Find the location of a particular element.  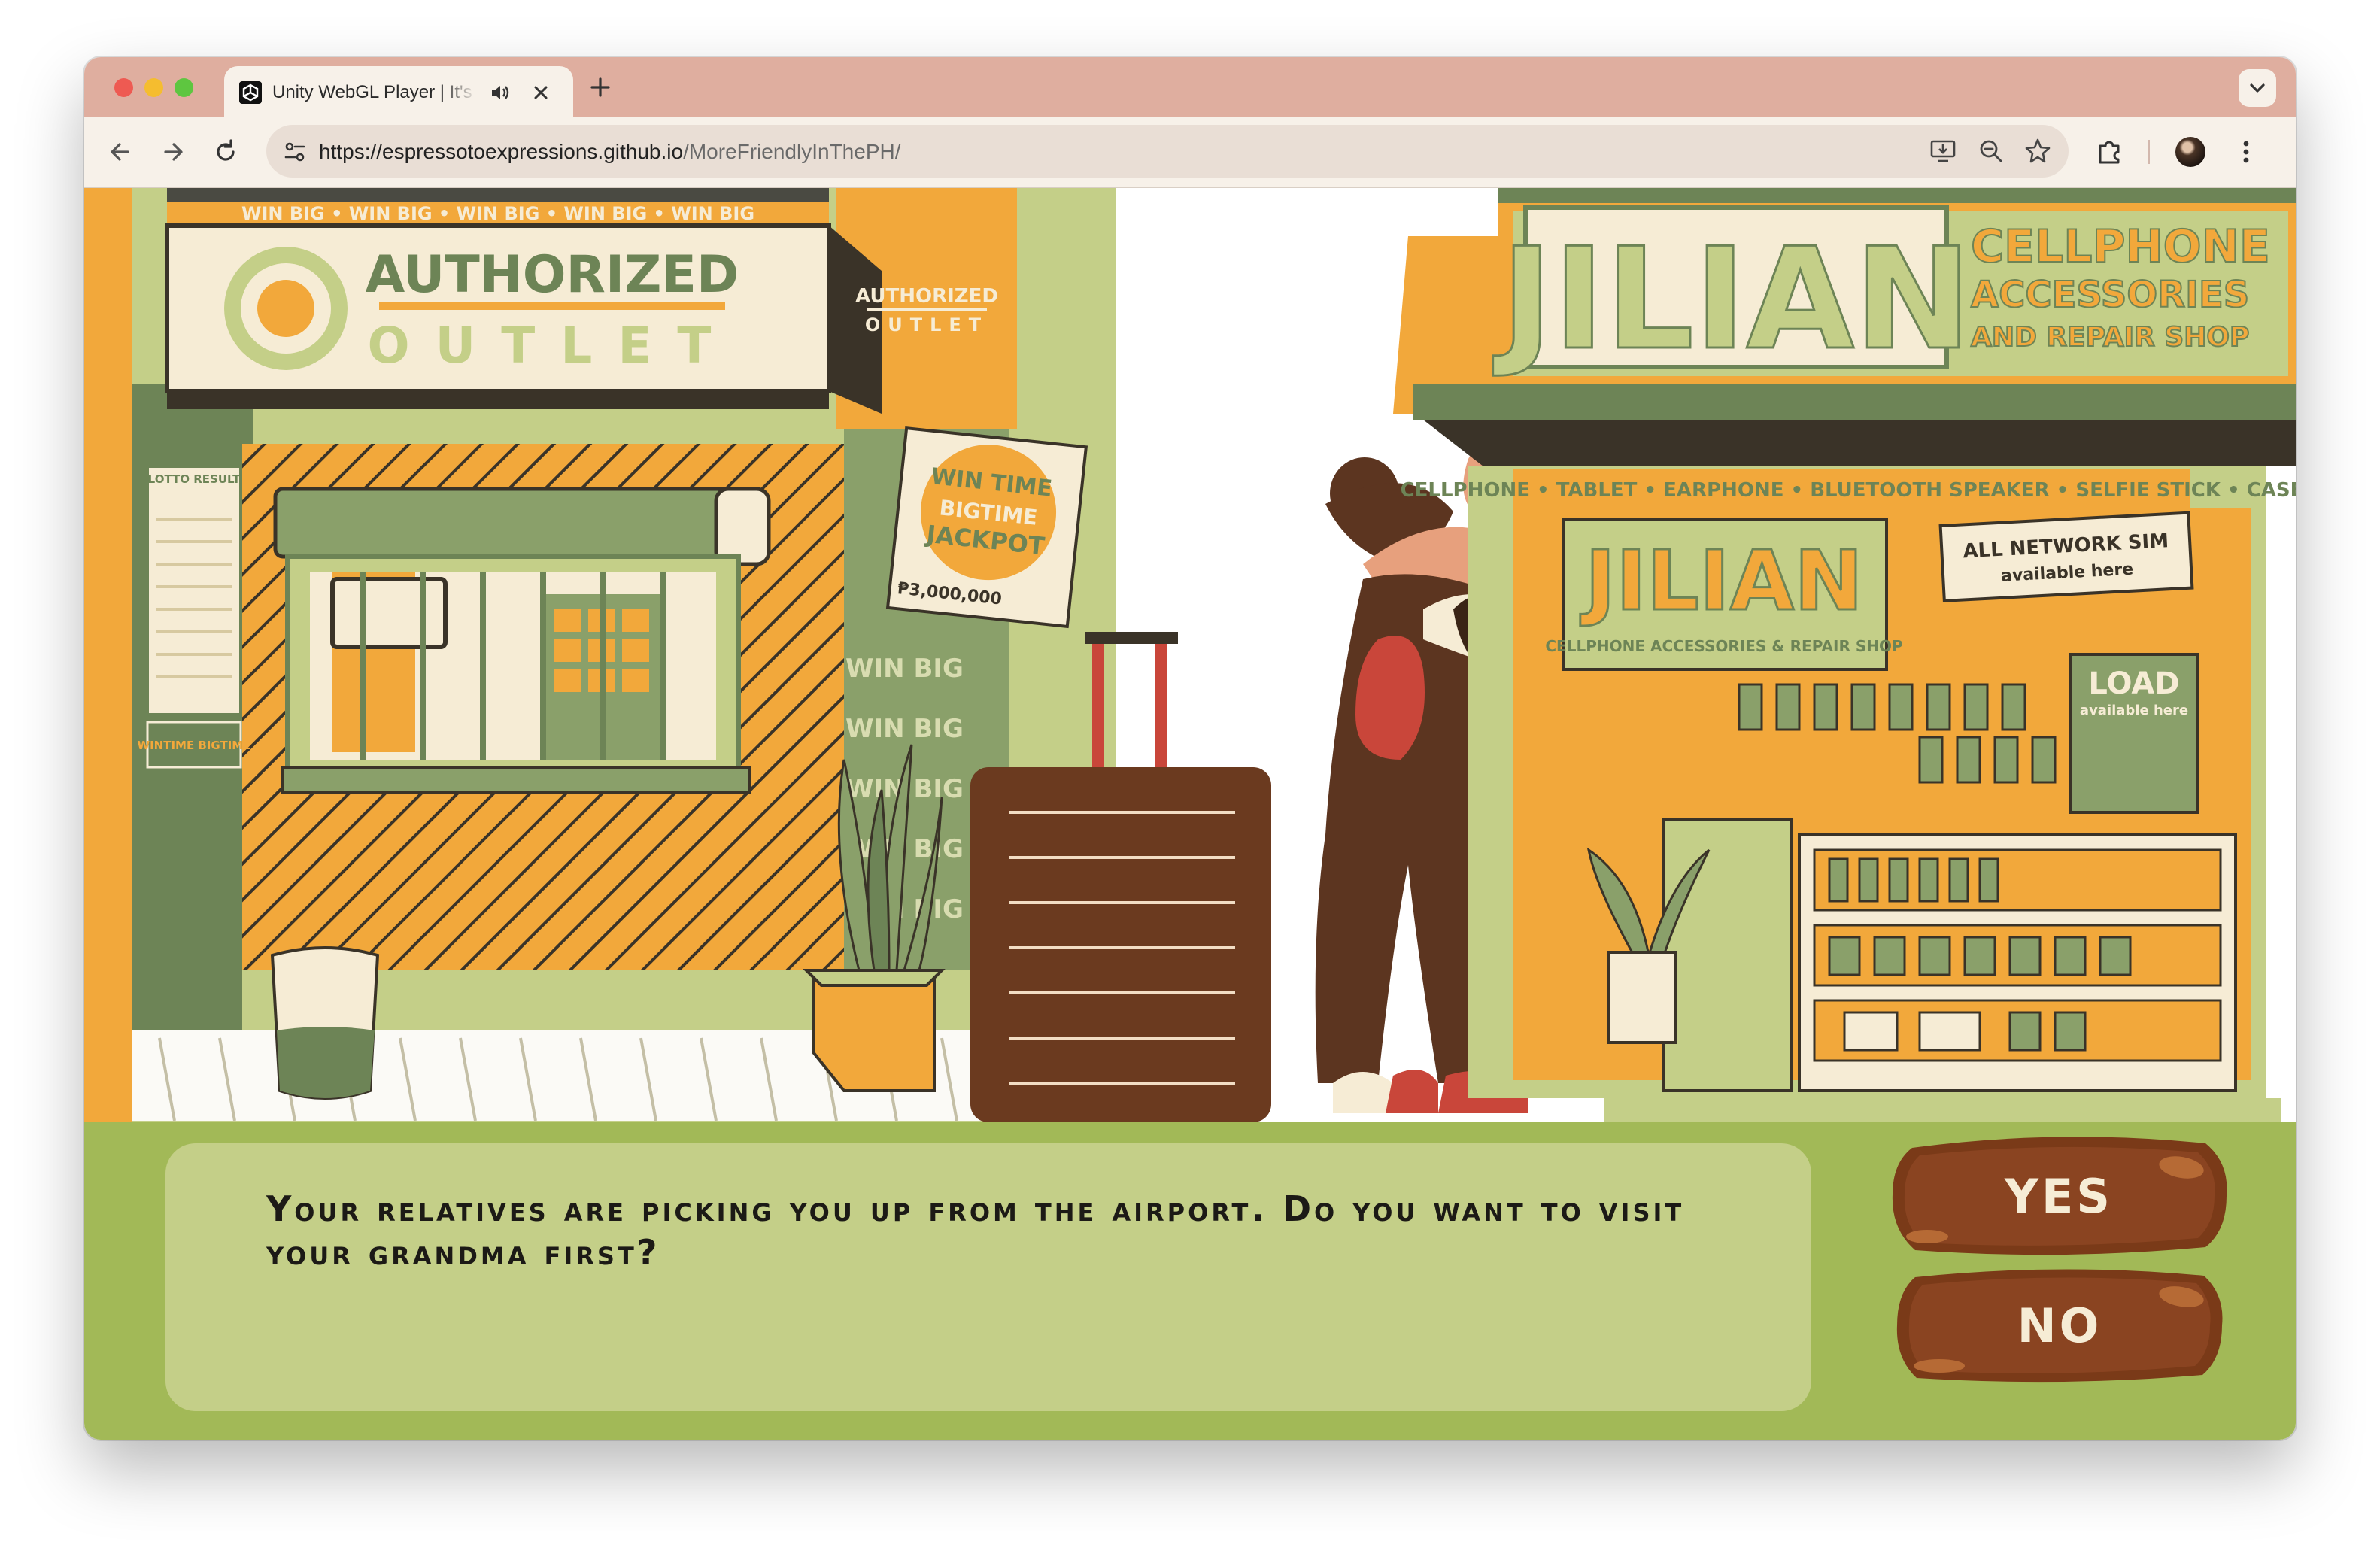

load-available-text: available here is located at coordinates (2134, 711).